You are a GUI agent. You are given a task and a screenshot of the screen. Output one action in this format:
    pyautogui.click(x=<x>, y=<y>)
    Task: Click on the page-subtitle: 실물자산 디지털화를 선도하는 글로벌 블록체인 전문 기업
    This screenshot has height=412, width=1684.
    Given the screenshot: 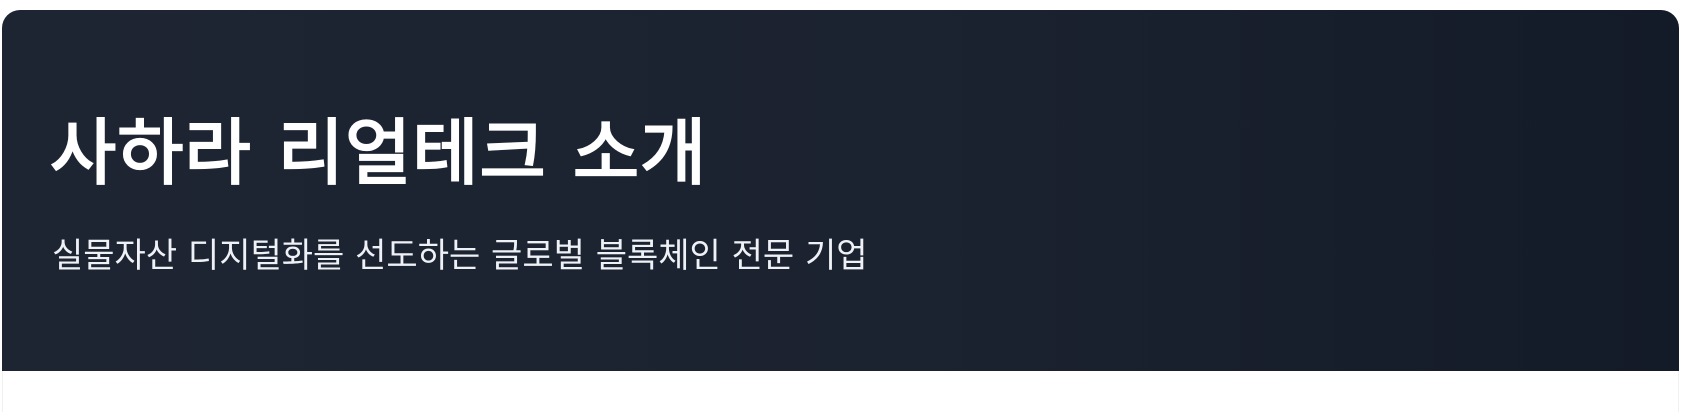 What is the action you would take?
    pyautogui.click(x=460, y=256)
    